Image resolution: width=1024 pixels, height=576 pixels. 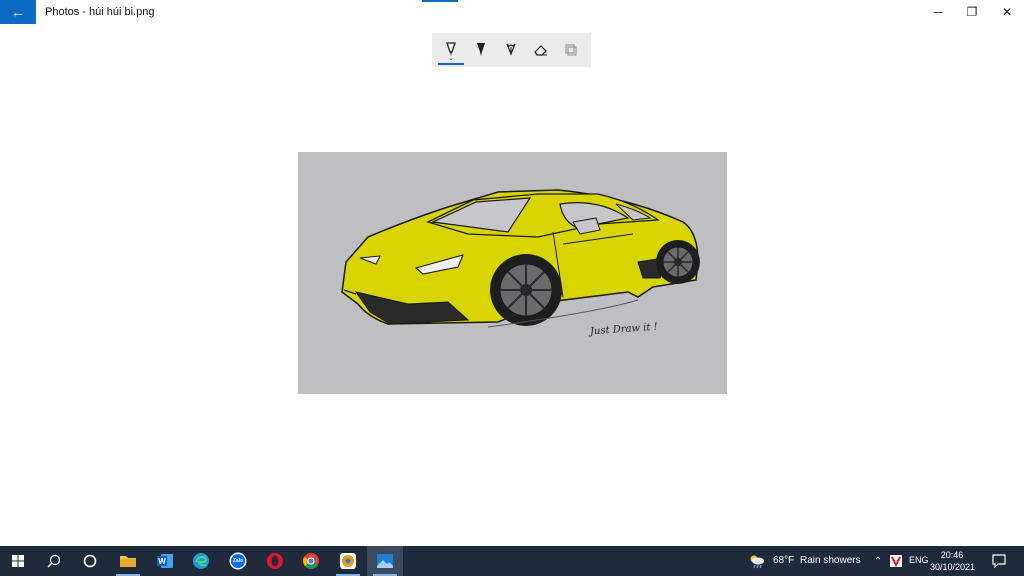 I want to click on chrome-icon, so click(x=311, y=561).